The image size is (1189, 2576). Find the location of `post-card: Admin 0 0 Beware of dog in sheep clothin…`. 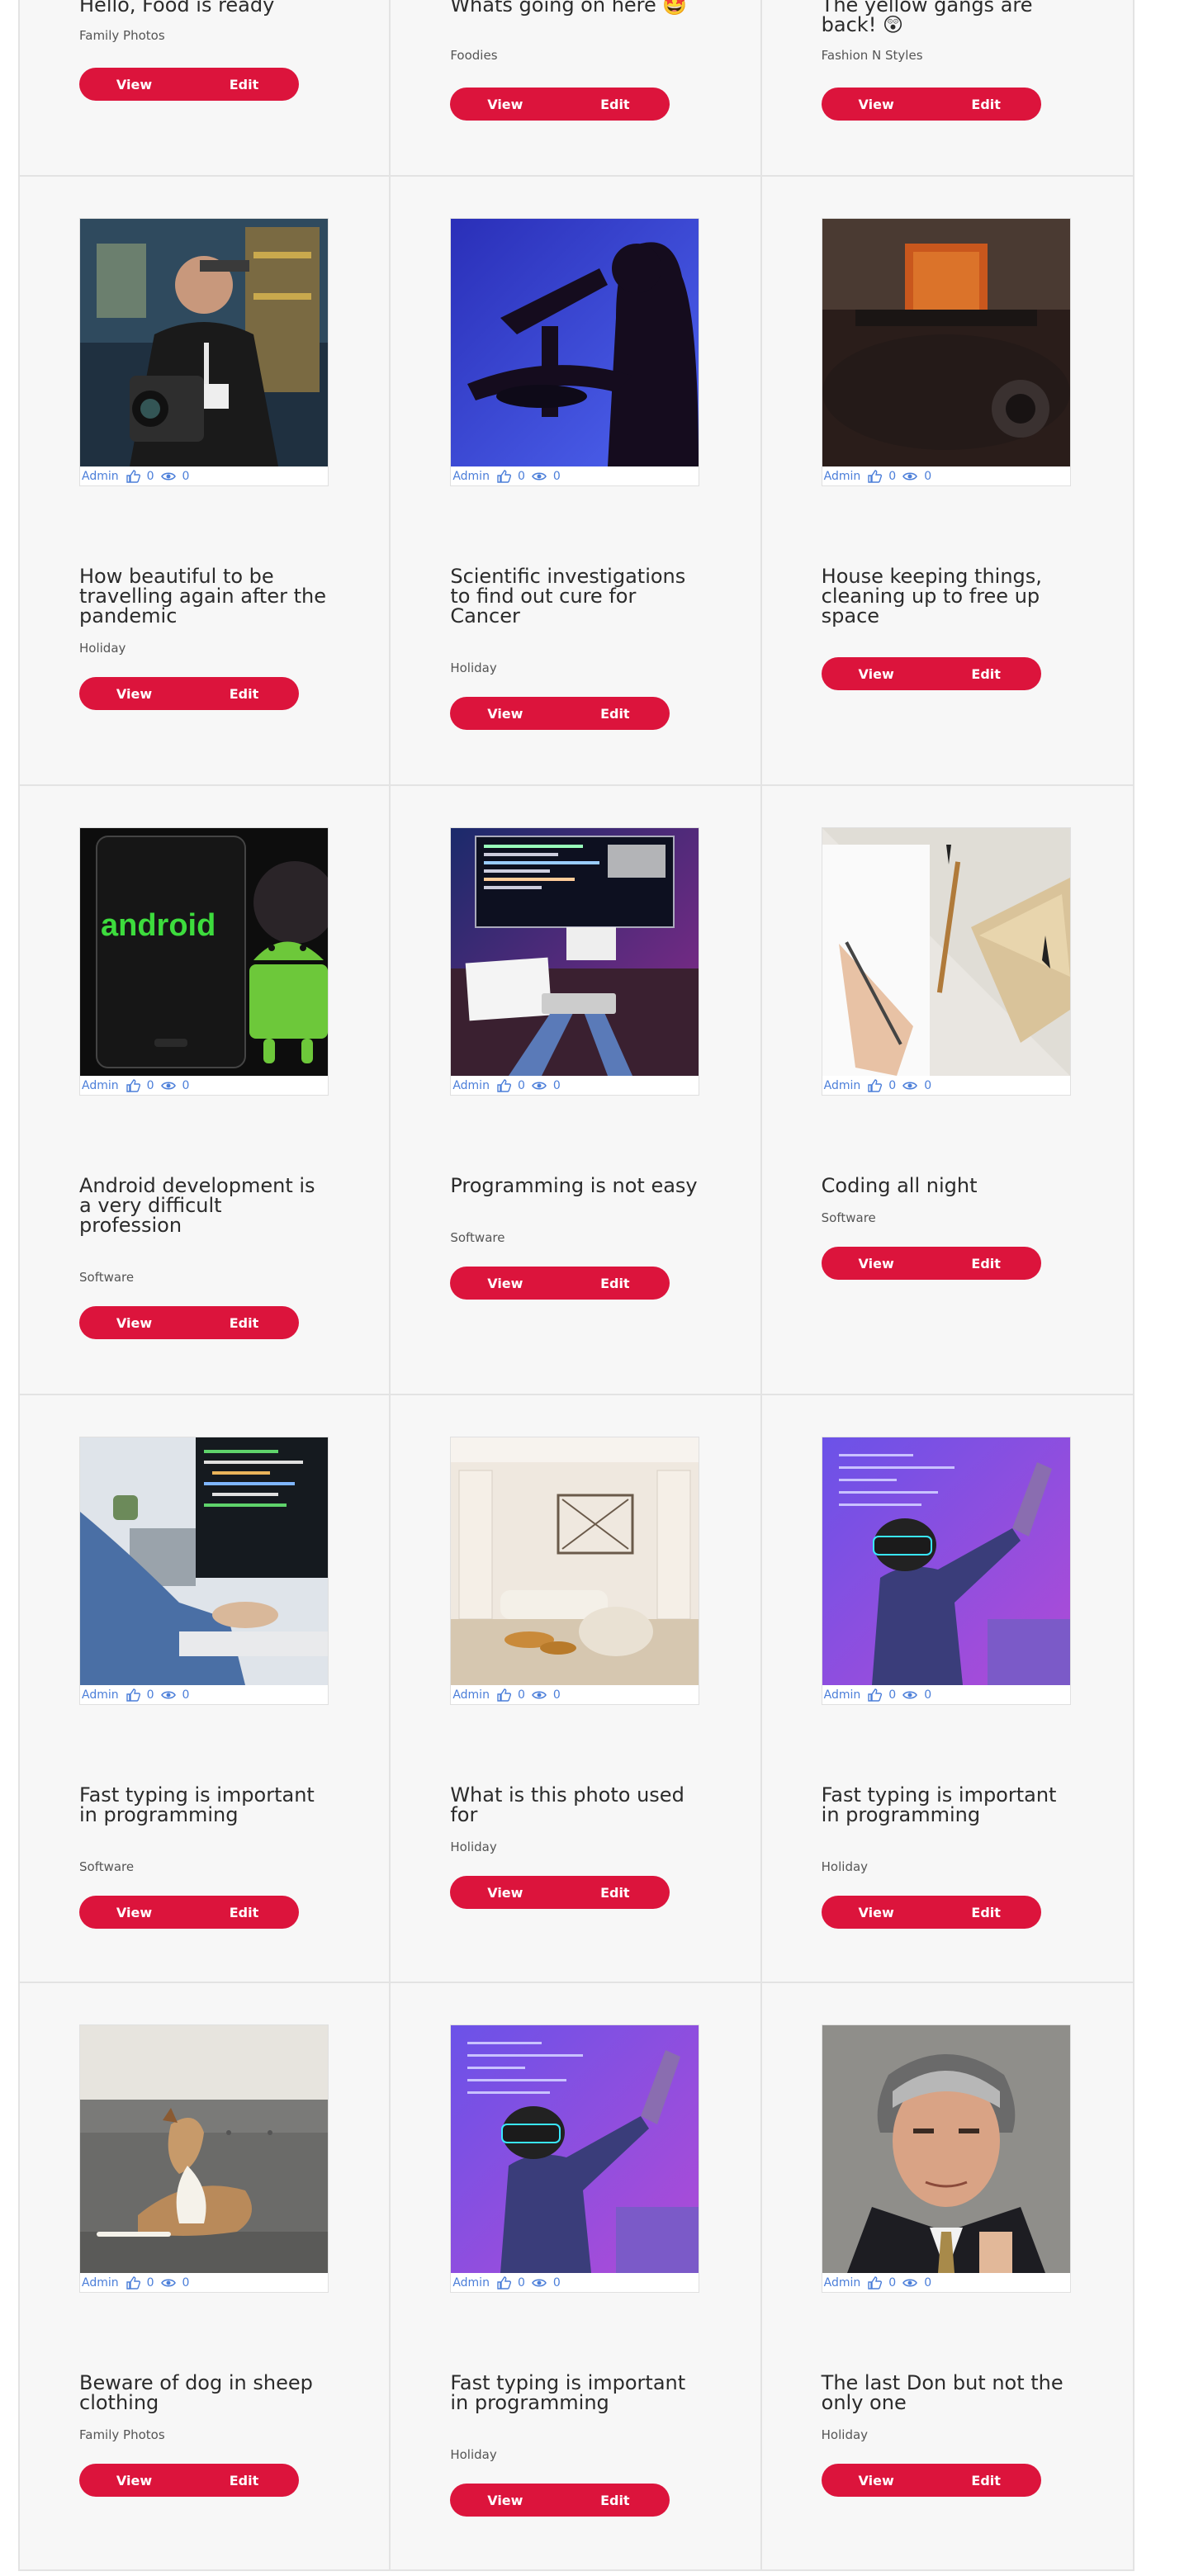

post-card: Admin 0 0 Beware of dog in sheep clothin… is located at coordinates (205, 2276).